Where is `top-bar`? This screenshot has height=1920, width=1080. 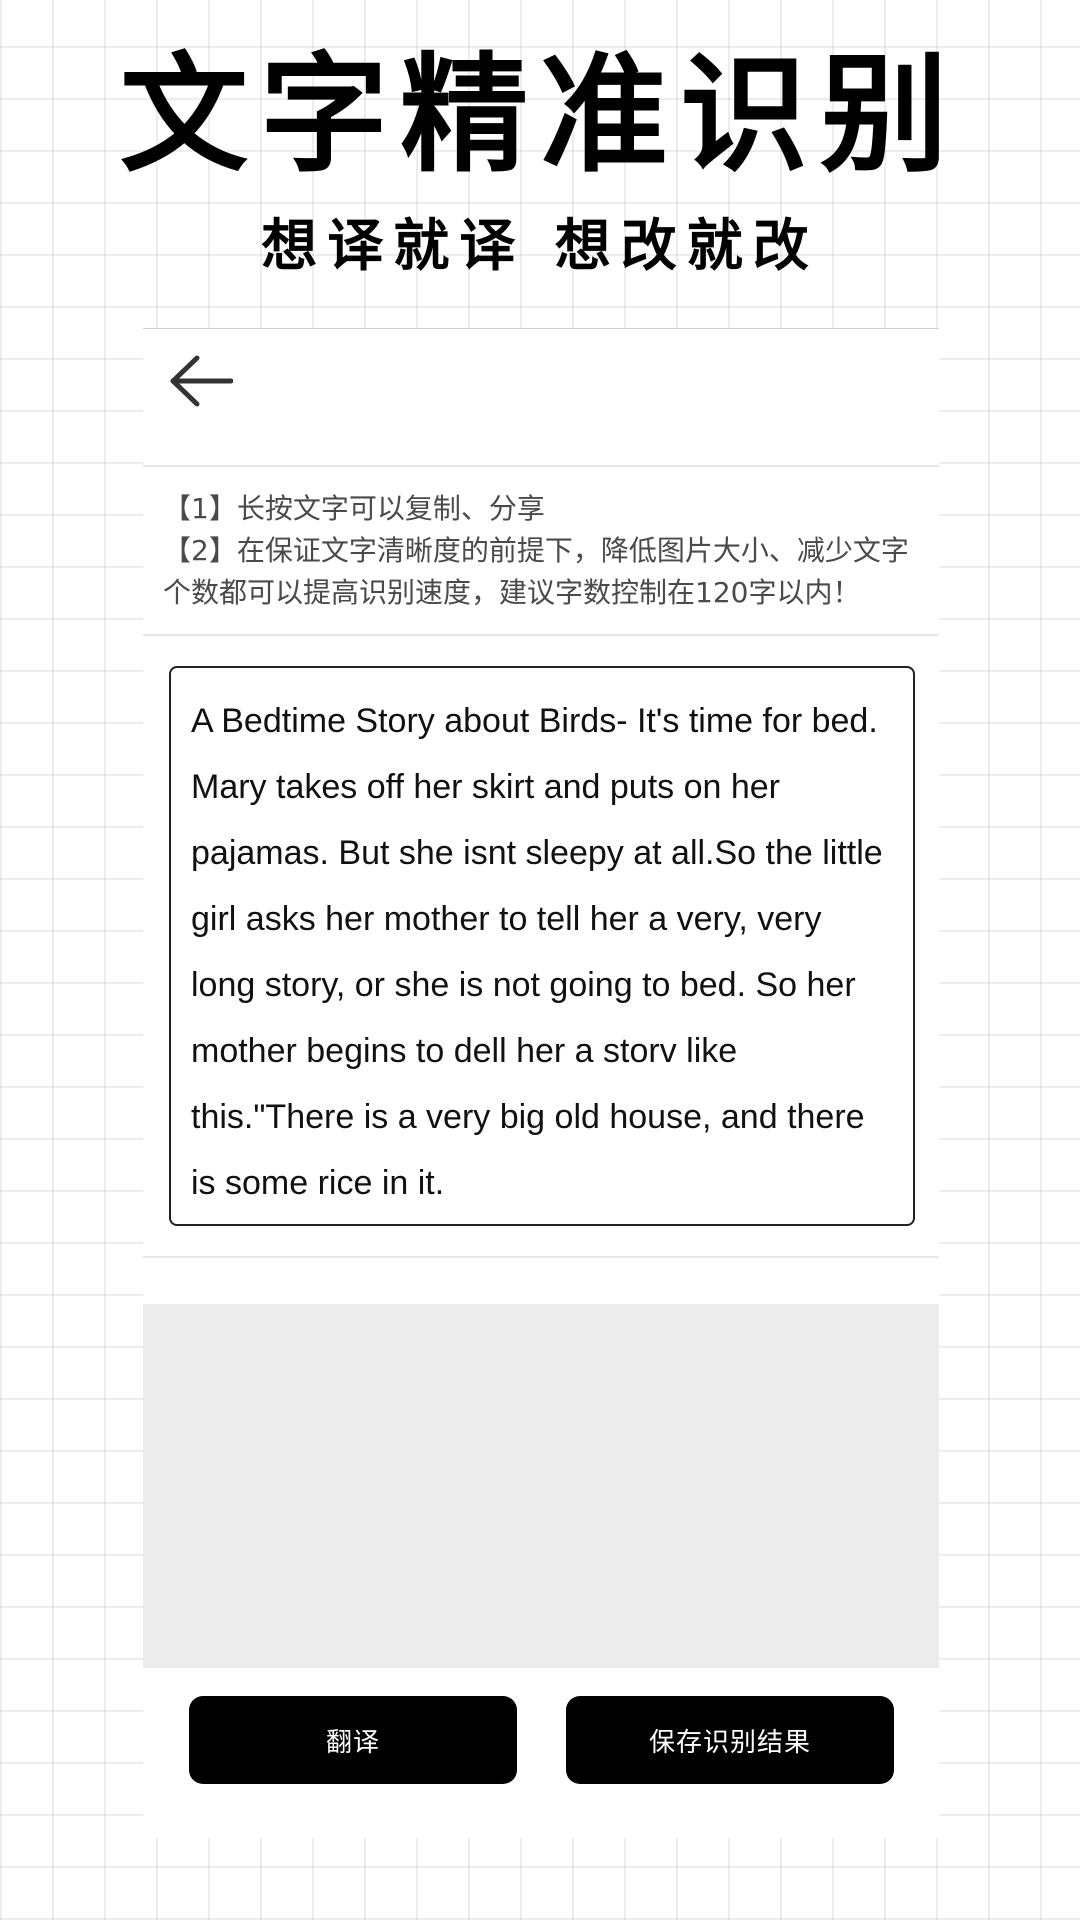
top-bar is located at coordinates (541, 397).